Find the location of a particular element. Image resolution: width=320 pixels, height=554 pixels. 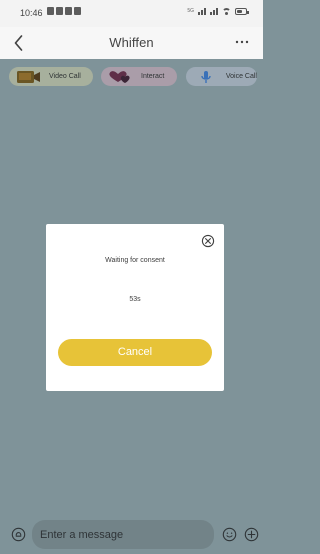

more-horizontal-icon is located at coordinates (242, 42).